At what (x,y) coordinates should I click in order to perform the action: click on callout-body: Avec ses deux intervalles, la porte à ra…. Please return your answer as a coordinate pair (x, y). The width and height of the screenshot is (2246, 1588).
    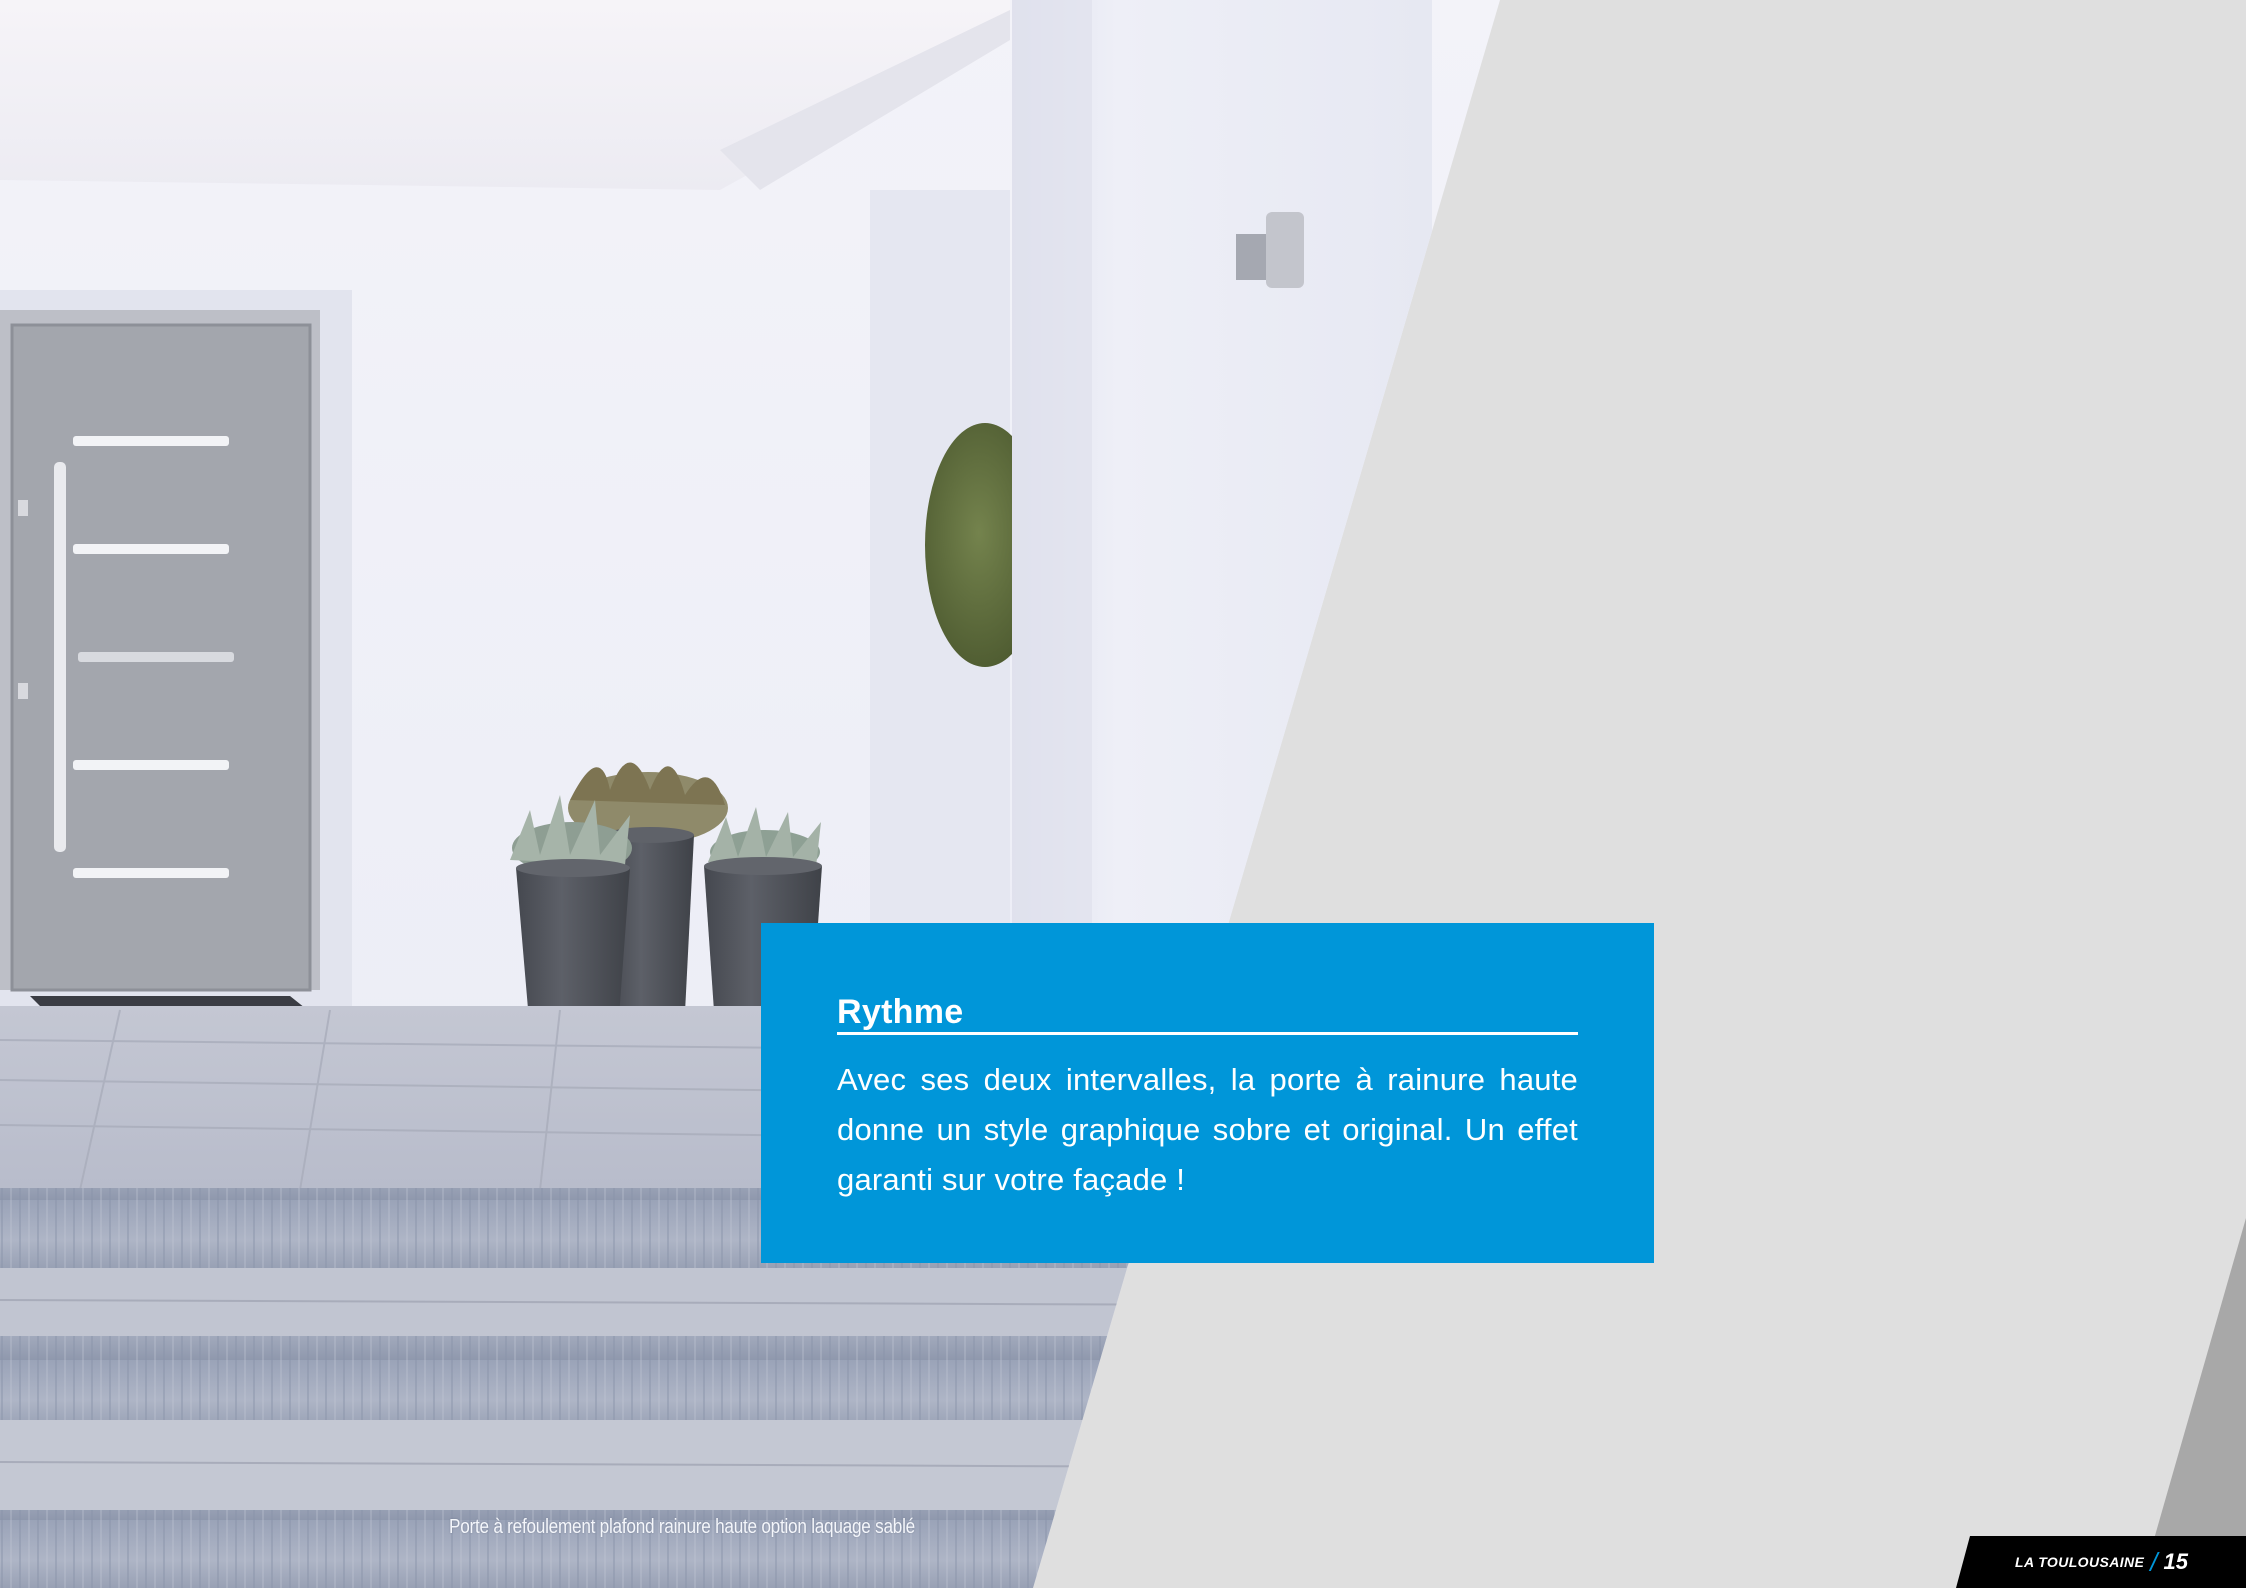
    Looking at the image, I should click on (1207, 1129).